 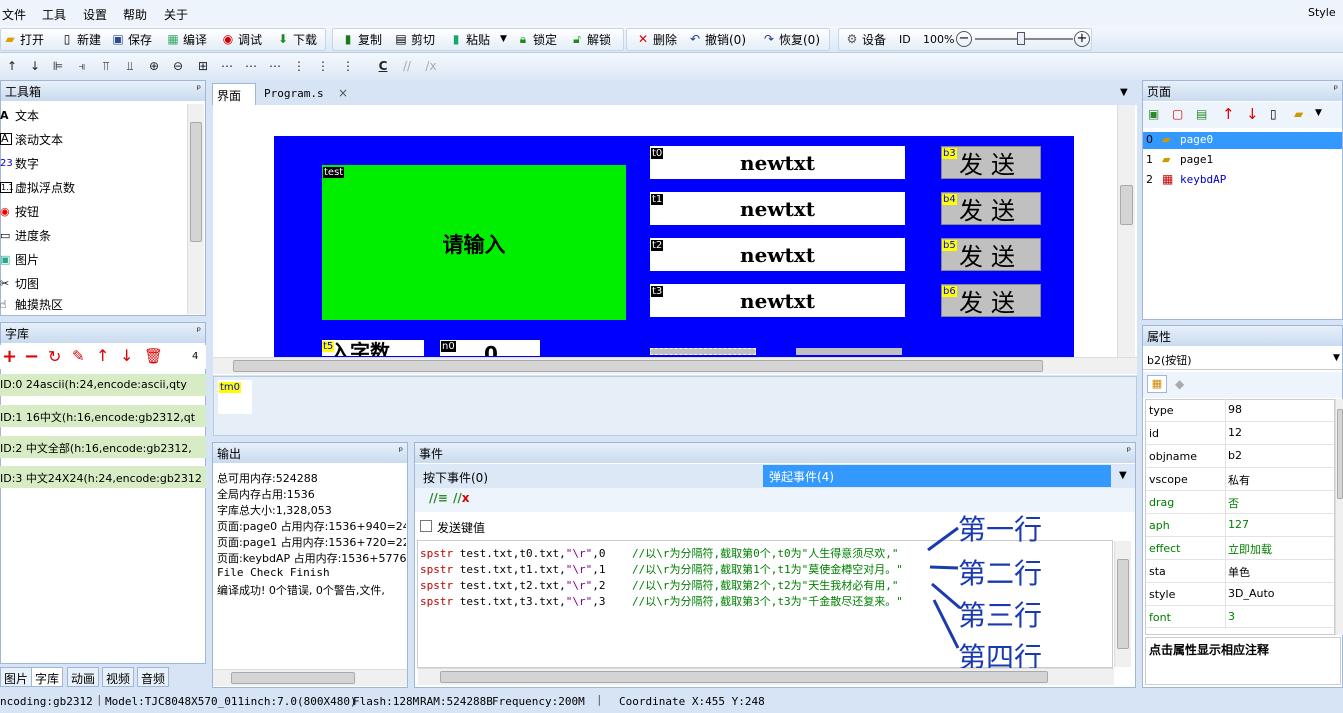 I want to click on toolbox-item-crop: ✂ 切图, so click(x=19, y=283).